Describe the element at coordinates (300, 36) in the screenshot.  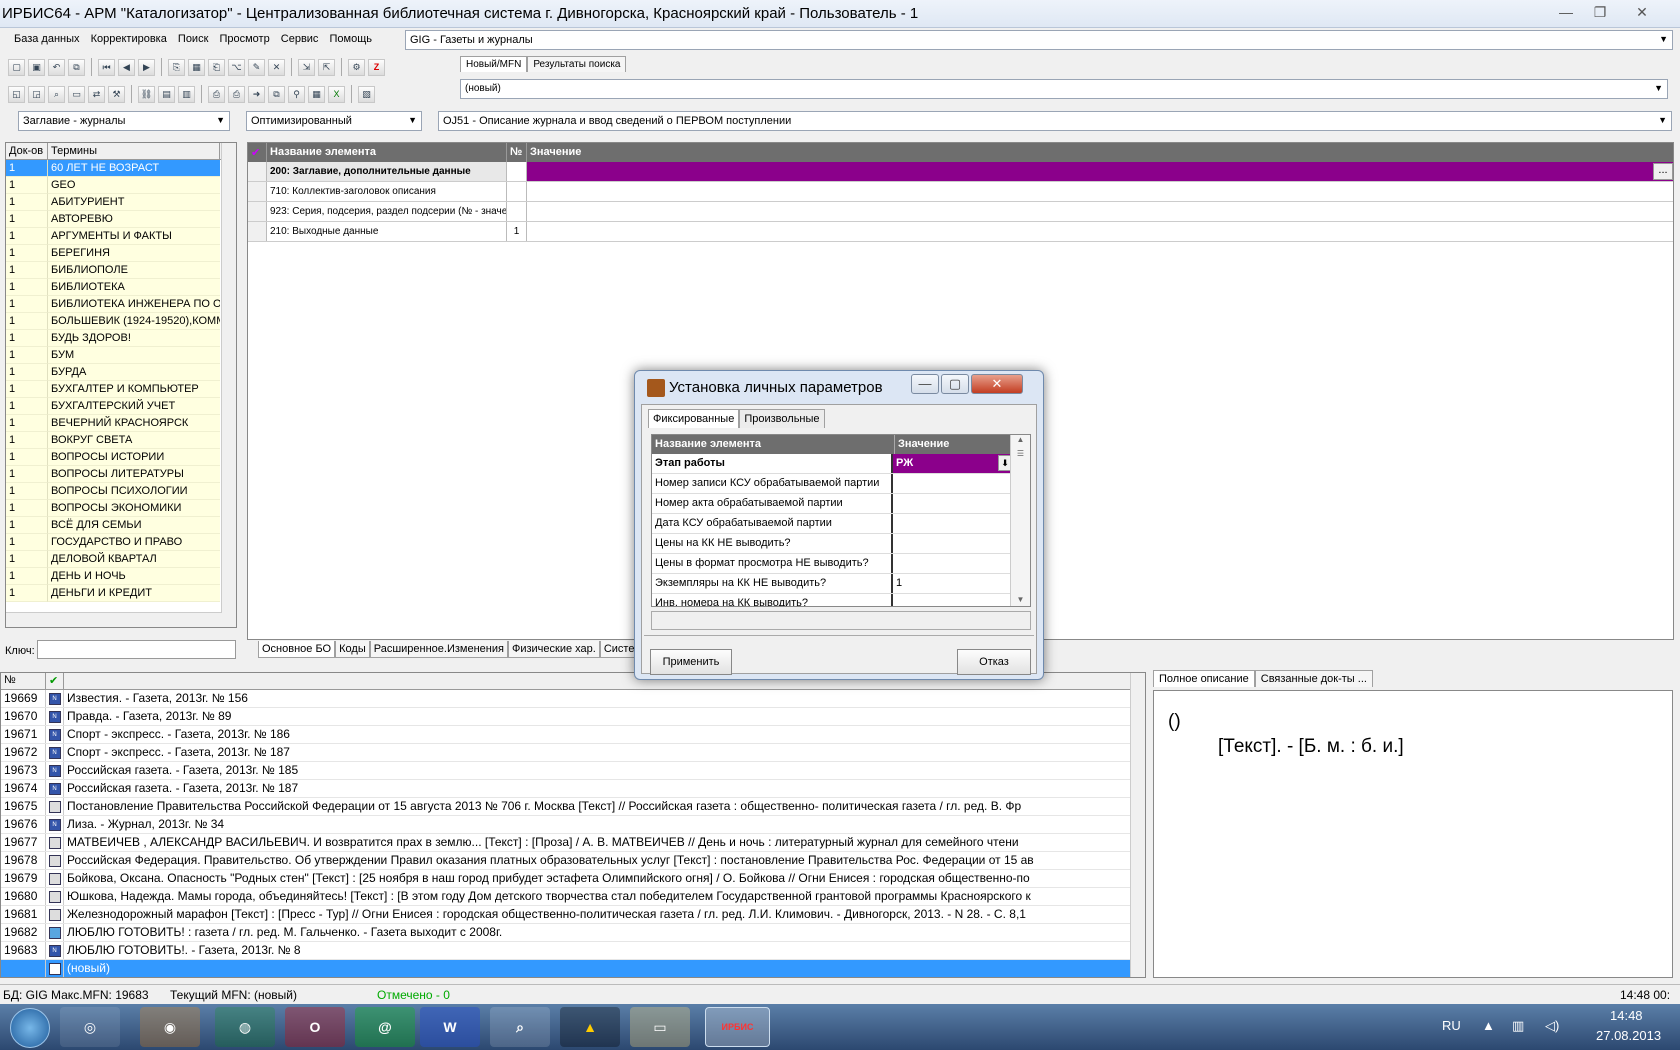
I see `menu-service: Сервис` at that location.